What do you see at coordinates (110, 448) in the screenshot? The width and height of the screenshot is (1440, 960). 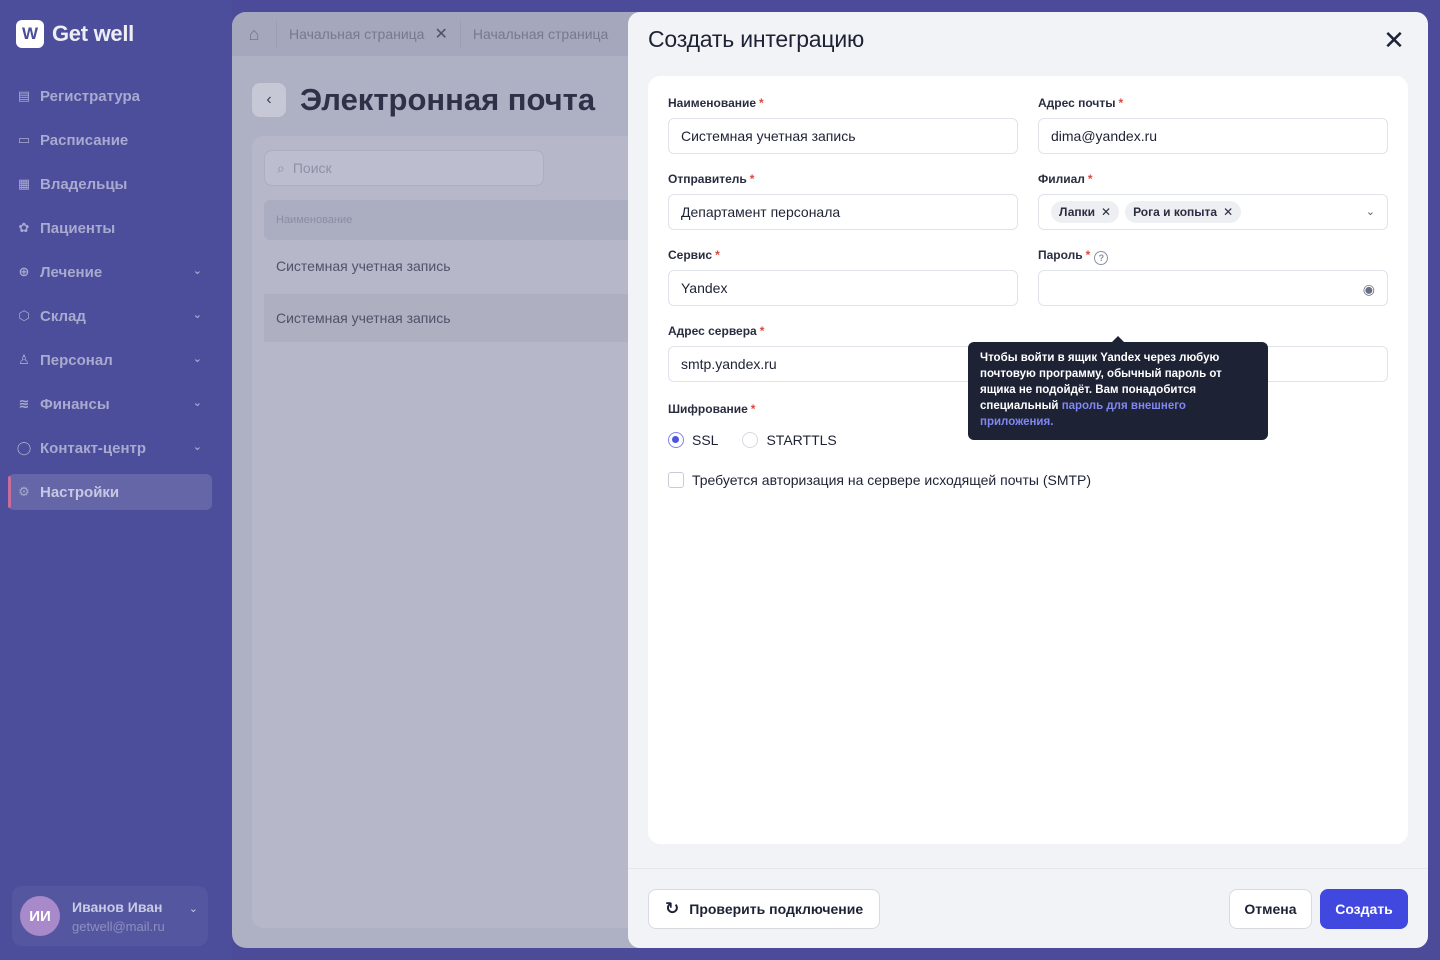 I see `sidebar-item-contact-center: ◯ Контакт-центр ⌄` at bounding box center [110, 448].